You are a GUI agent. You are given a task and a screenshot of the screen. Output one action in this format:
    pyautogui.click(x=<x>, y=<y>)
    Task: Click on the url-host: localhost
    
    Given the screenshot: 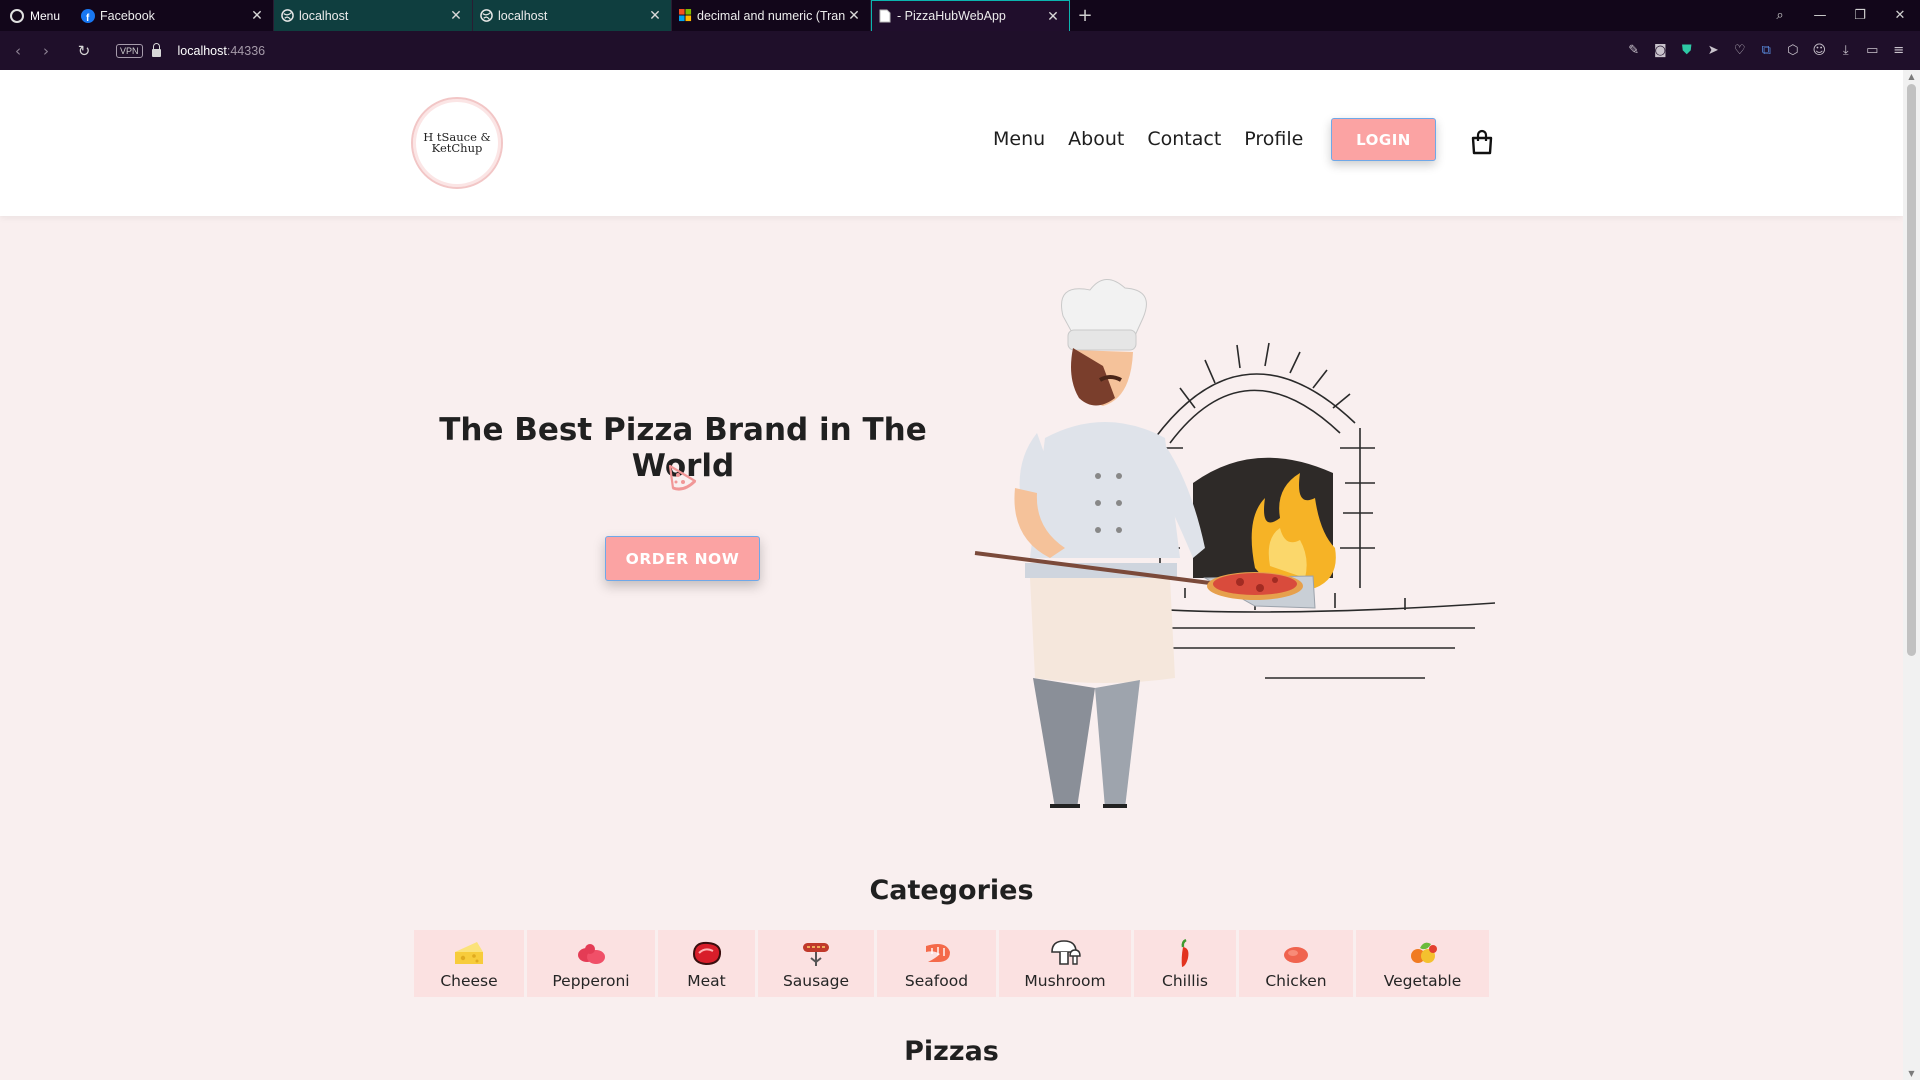 What is the action you would take?
    pyautogui.click(x=202, y=50)
    